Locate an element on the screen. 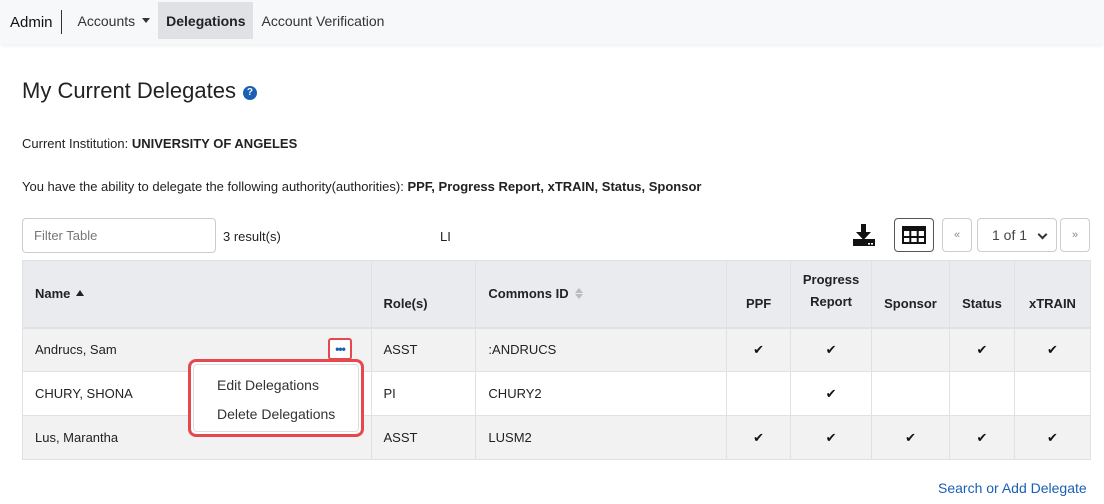  cell-commons-id: CHURY2 is located at coordinates (601, 393).